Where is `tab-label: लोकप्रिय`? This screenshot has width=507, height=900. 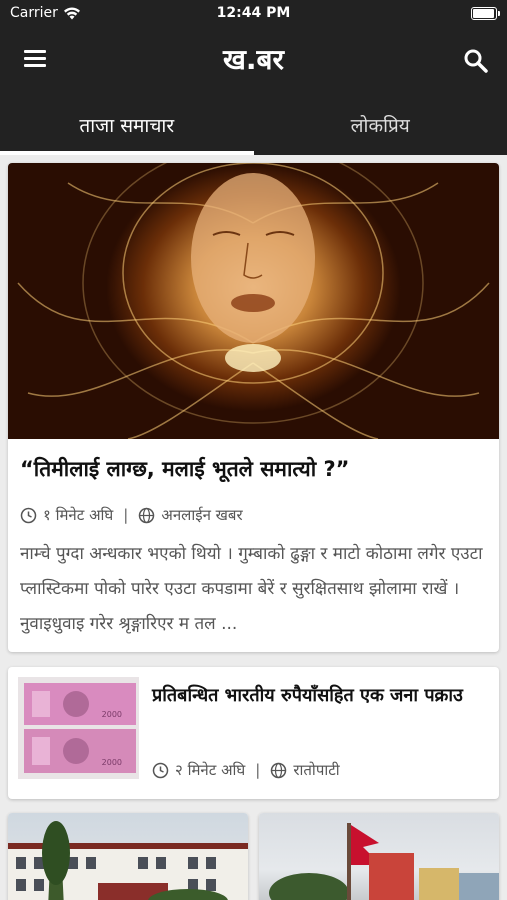
tab-label: लोकप्रिय is located at coordinates (380, 126).